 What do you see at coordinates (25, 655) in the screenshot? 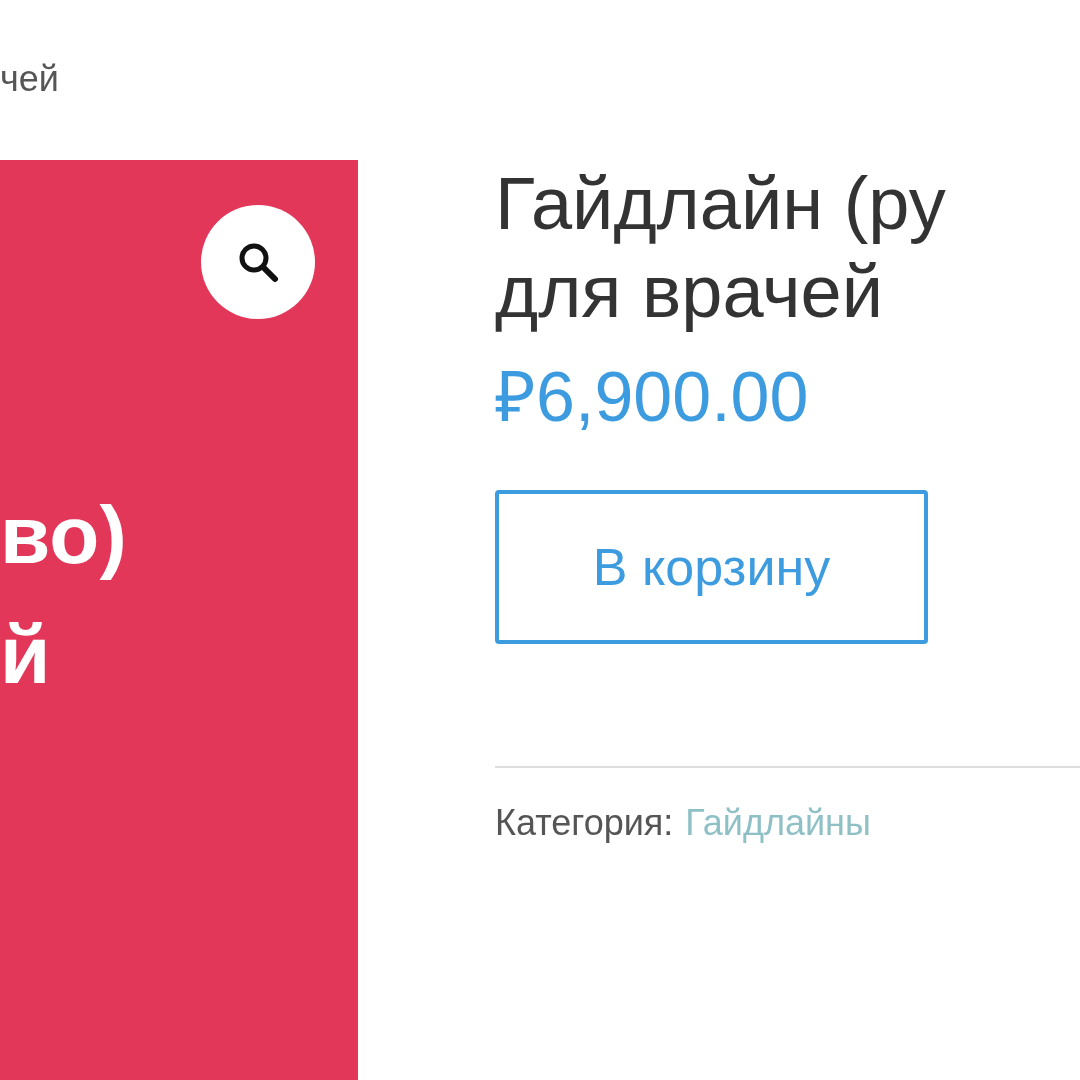
I see `cover-text: й` at bounding box center [25, 655].